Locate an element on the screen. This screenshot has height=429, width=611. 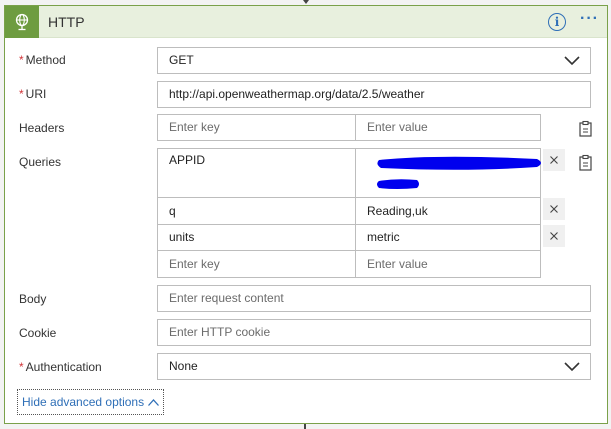
method-value: GET is located at coordinates (181, 60).